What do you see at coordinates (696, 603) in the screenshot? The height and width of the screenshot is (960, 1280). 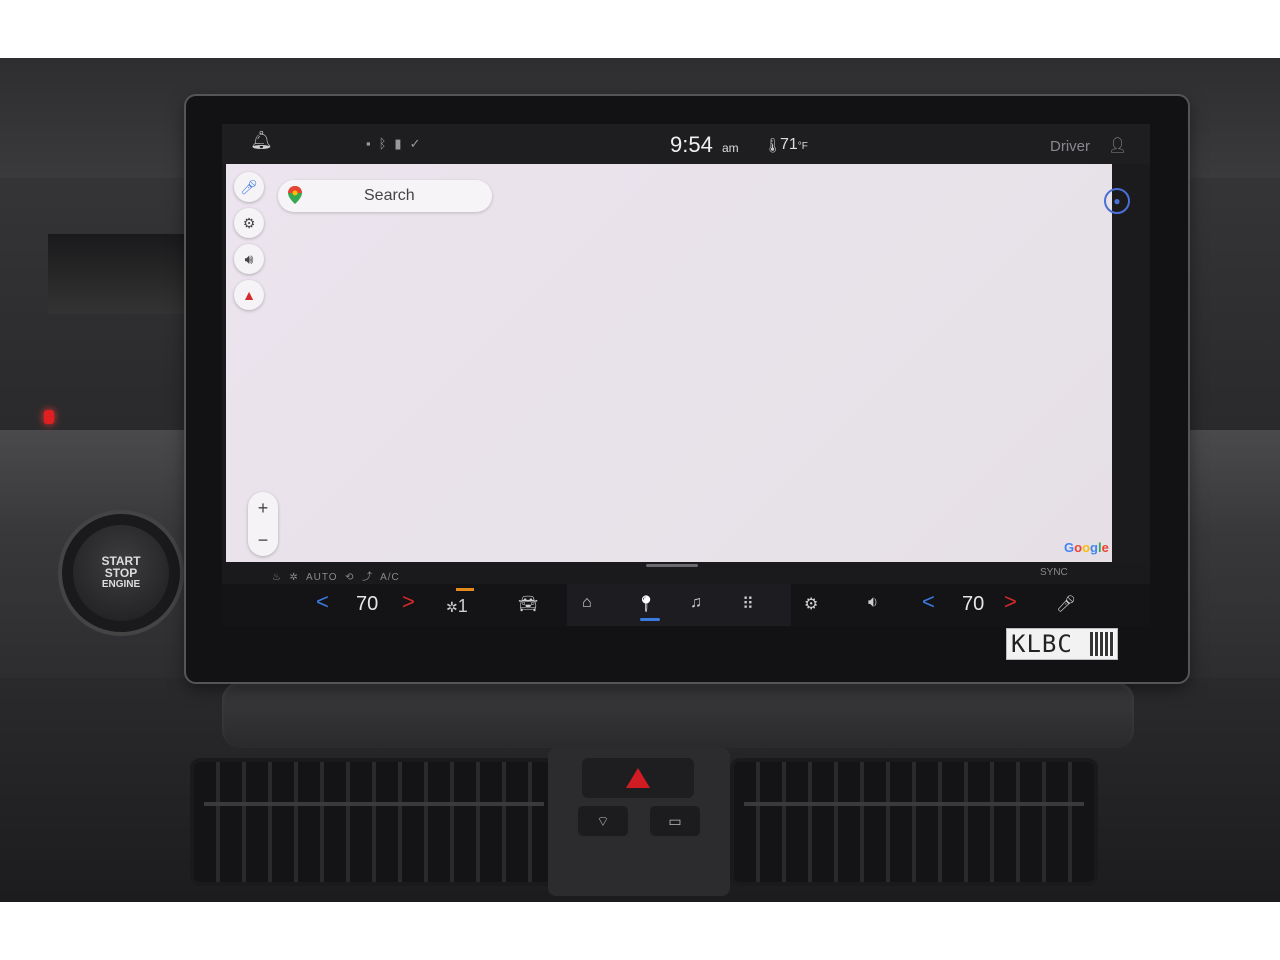 I see `music-icon: ♫` at bounding box center [696, 603].